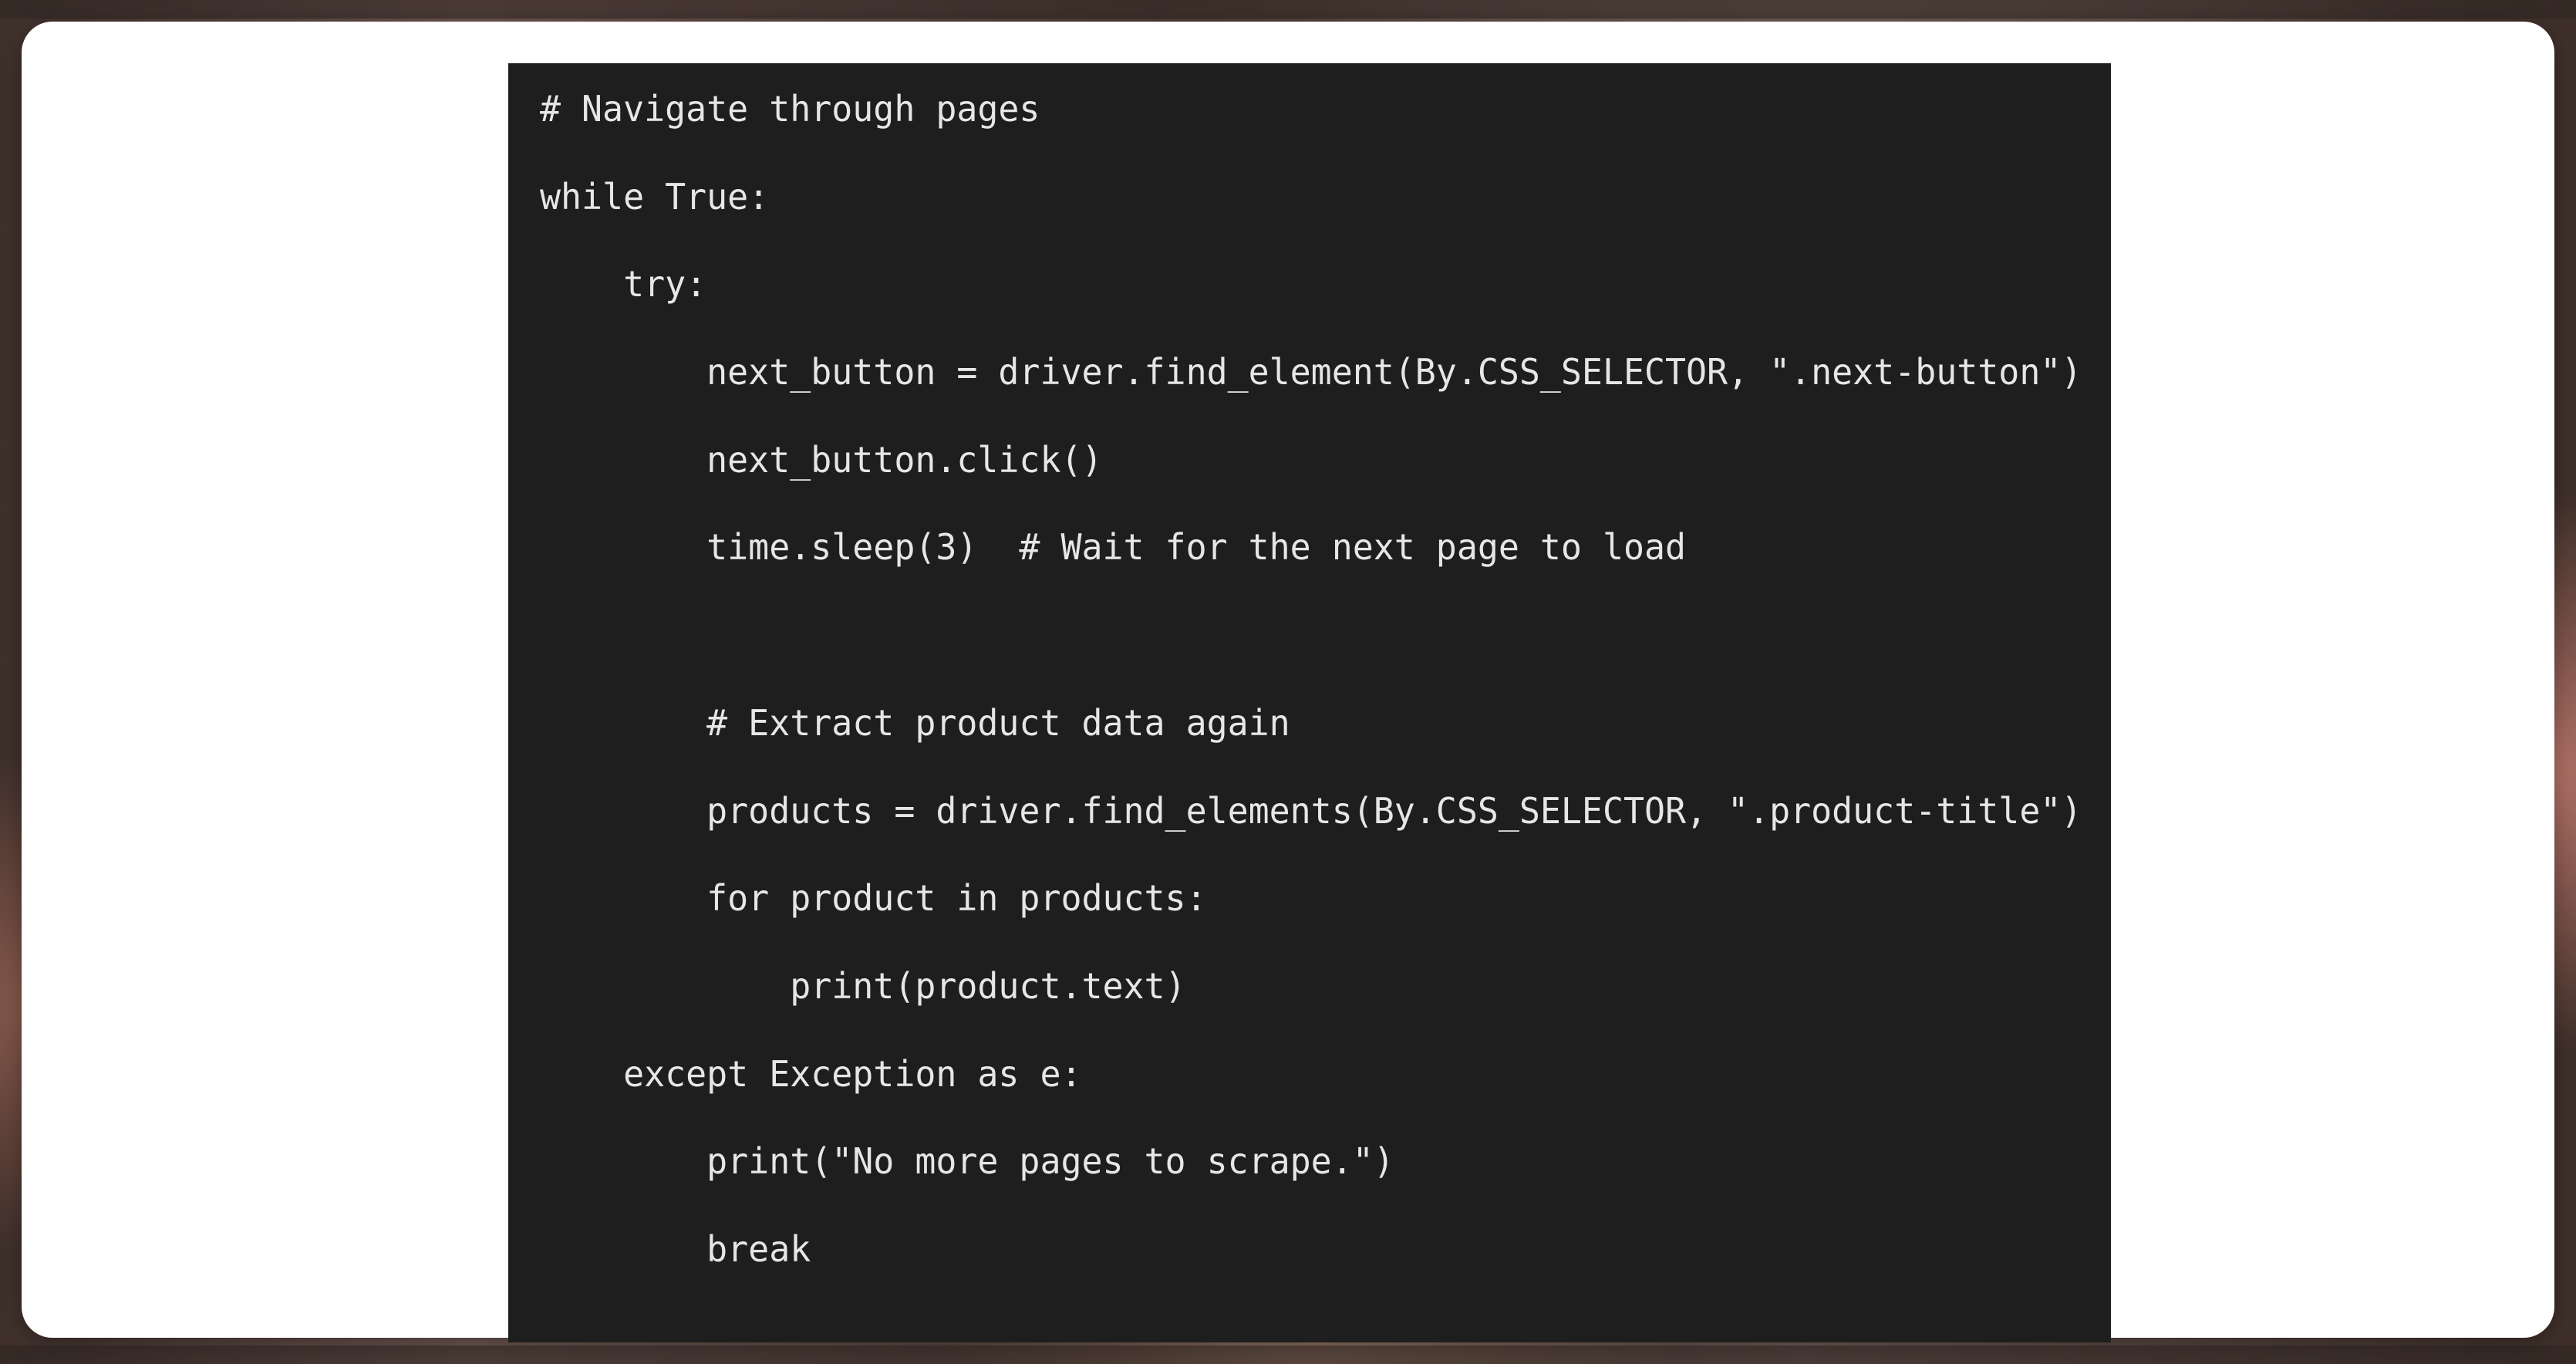 This screenshot has height=1364, width=2576. What do you see at coordinates (790, 109) in the screenshot?
I see `code-line: # Navigate through pages` at bounding box center [790, 109].